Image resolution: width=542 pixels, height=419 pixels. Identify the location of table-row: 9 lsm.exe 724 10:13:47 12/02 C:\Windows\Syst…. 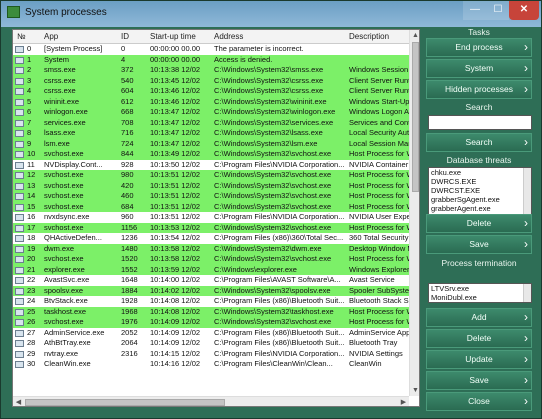
(211, 143).